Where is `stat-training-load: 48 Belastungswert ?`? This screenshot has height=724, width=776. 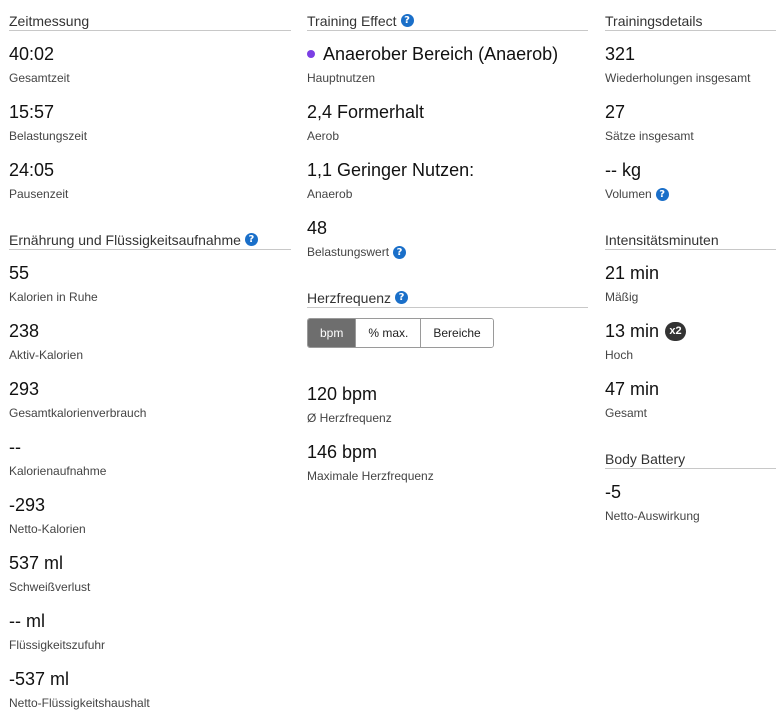 stat-training-load: 48 Belastungswert ? is located at coordinates (447, 238).